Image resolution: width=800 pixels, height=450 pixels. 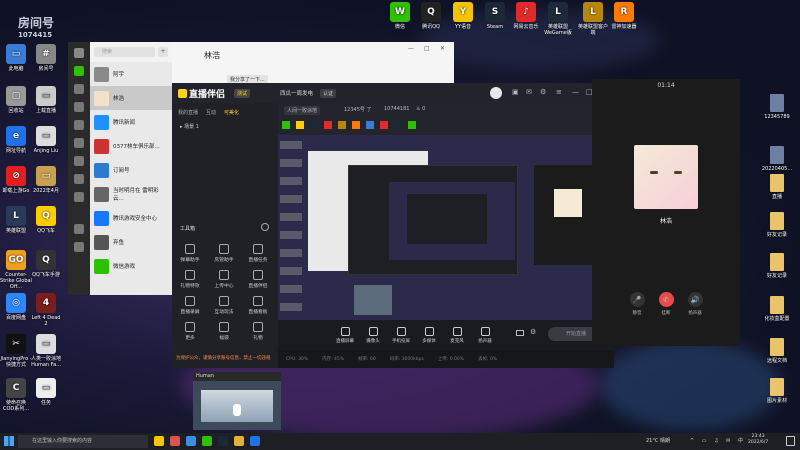 I want to click on desktop-icon: ◎ 百度网盘, so click(x=16, y=307).